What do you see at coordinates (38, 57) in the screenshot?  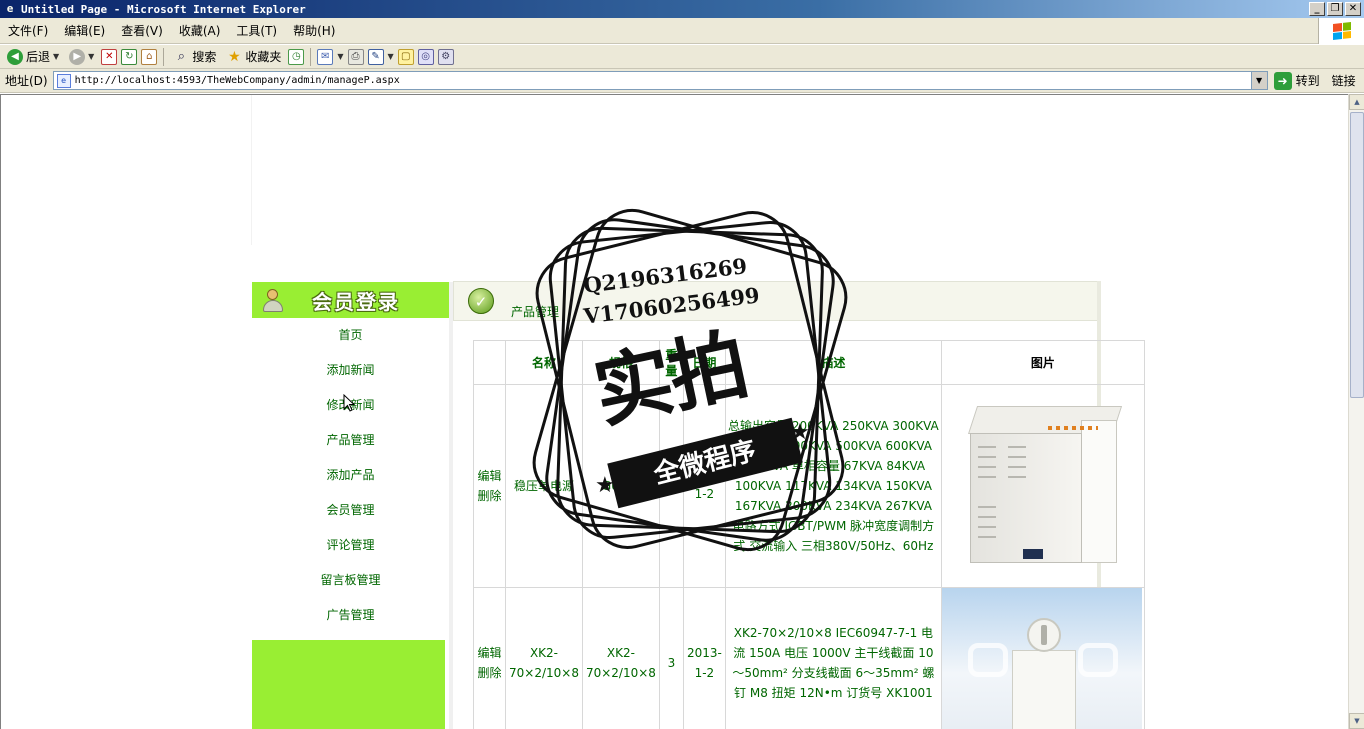 I see `back-label: 后退` at bounding box center [38, 57].